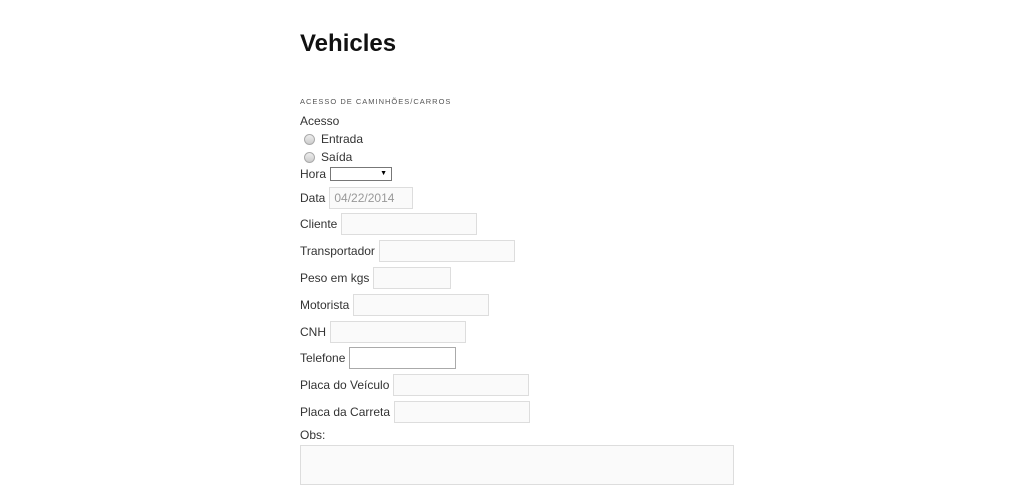 Image resolution: width=1024 pixels, height=500 pixels. Describe the element at coordinates (421, 305) in the screenshot. I see `motorista-input` at that location.